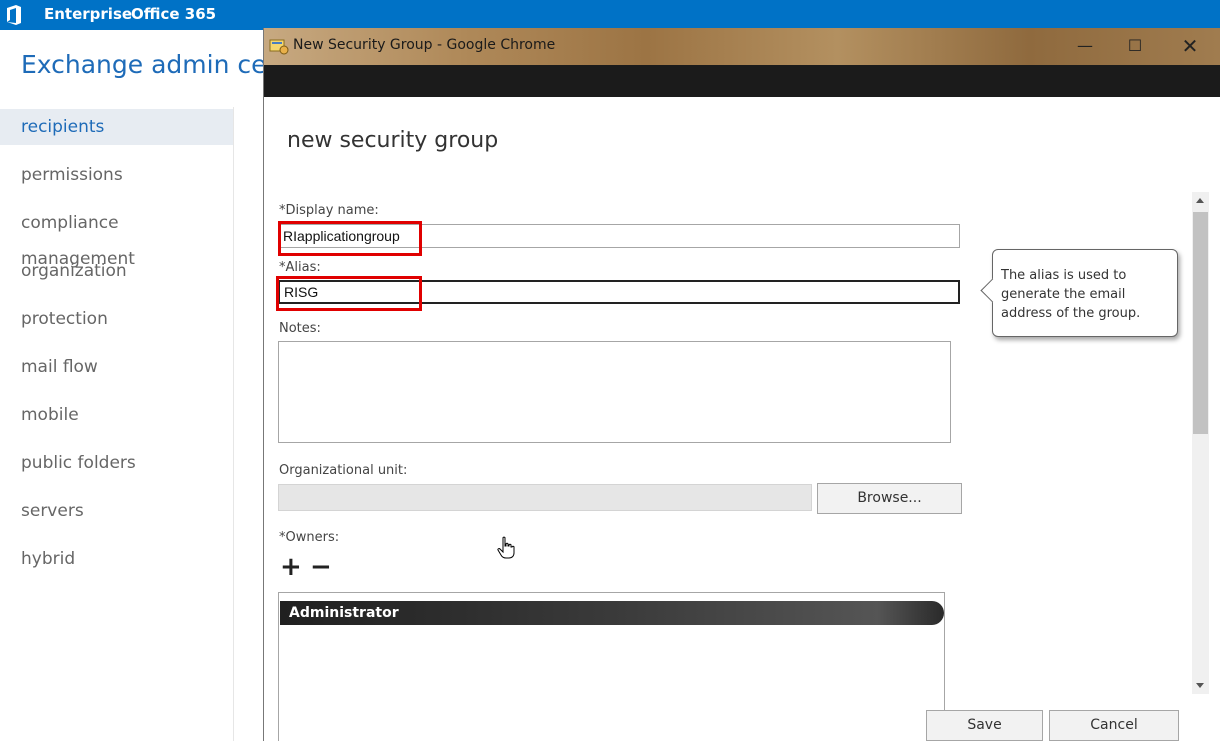  What do you see at coordinates (116, 271) in the screenshot?
I see `nav-item-organization: organization` at bounding box center [116, 271].